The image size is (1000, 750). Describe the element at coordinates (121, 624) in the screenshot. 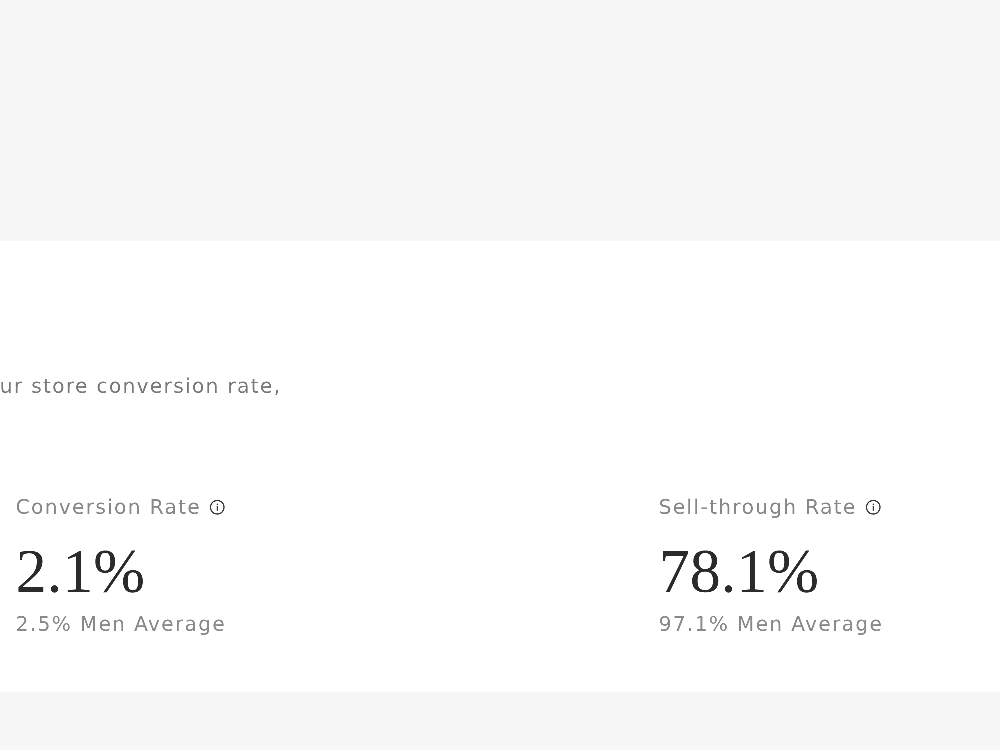

I see `benchmark-text: 2.5% Men Average` at that location.